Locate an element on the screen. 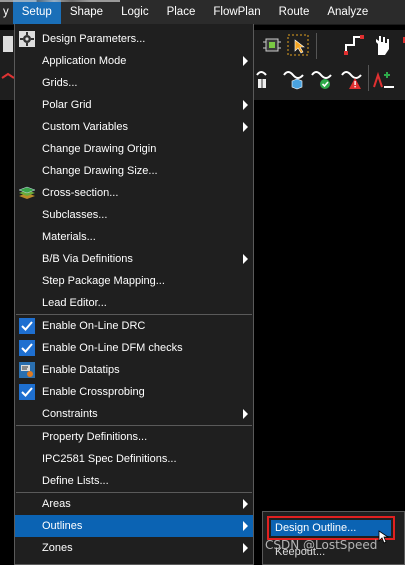 This screenshot has width=405, height=565. menu-item-outlines: Outlines is located at coordinates (134, 526).